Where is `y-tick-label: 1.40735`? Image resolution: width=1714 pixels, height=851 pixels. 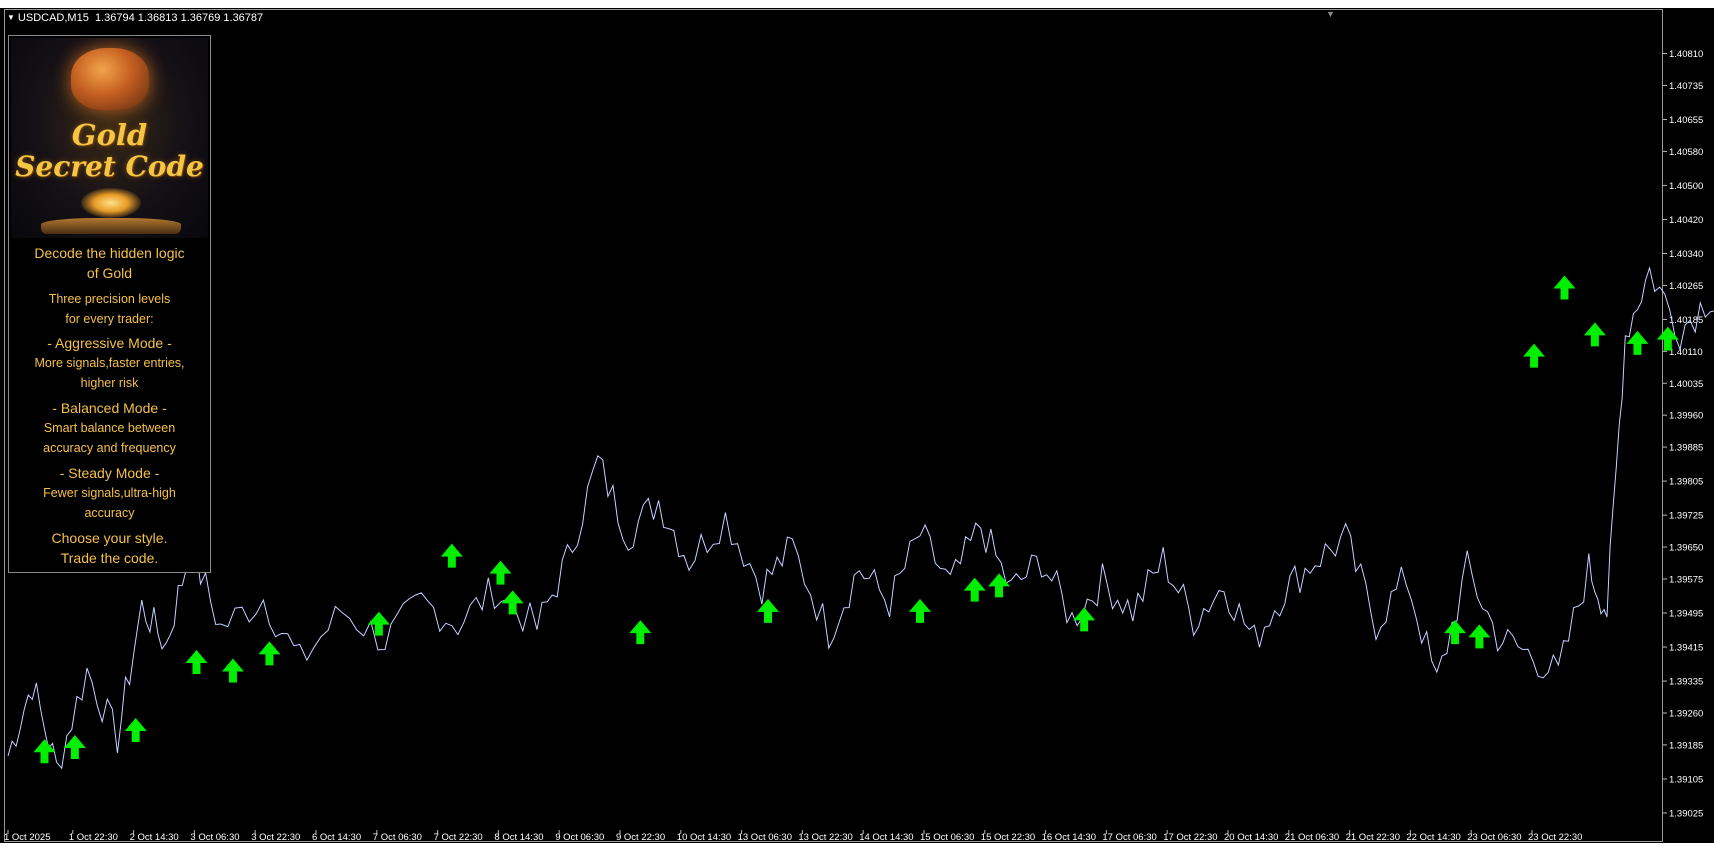 y-tick-label: 1.40735 is located at coordinates (1686, 86).